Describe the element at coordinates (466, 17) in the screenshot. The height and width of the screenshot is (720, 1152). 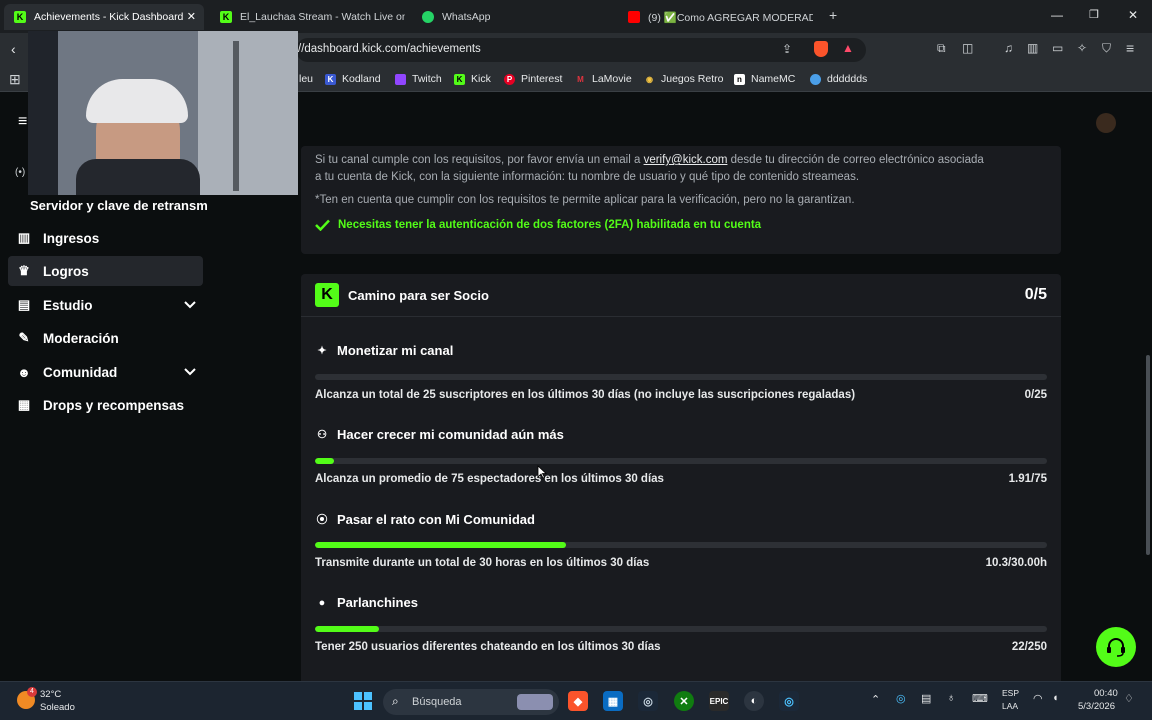
I see `tab-title: WhatsApp` at that location.